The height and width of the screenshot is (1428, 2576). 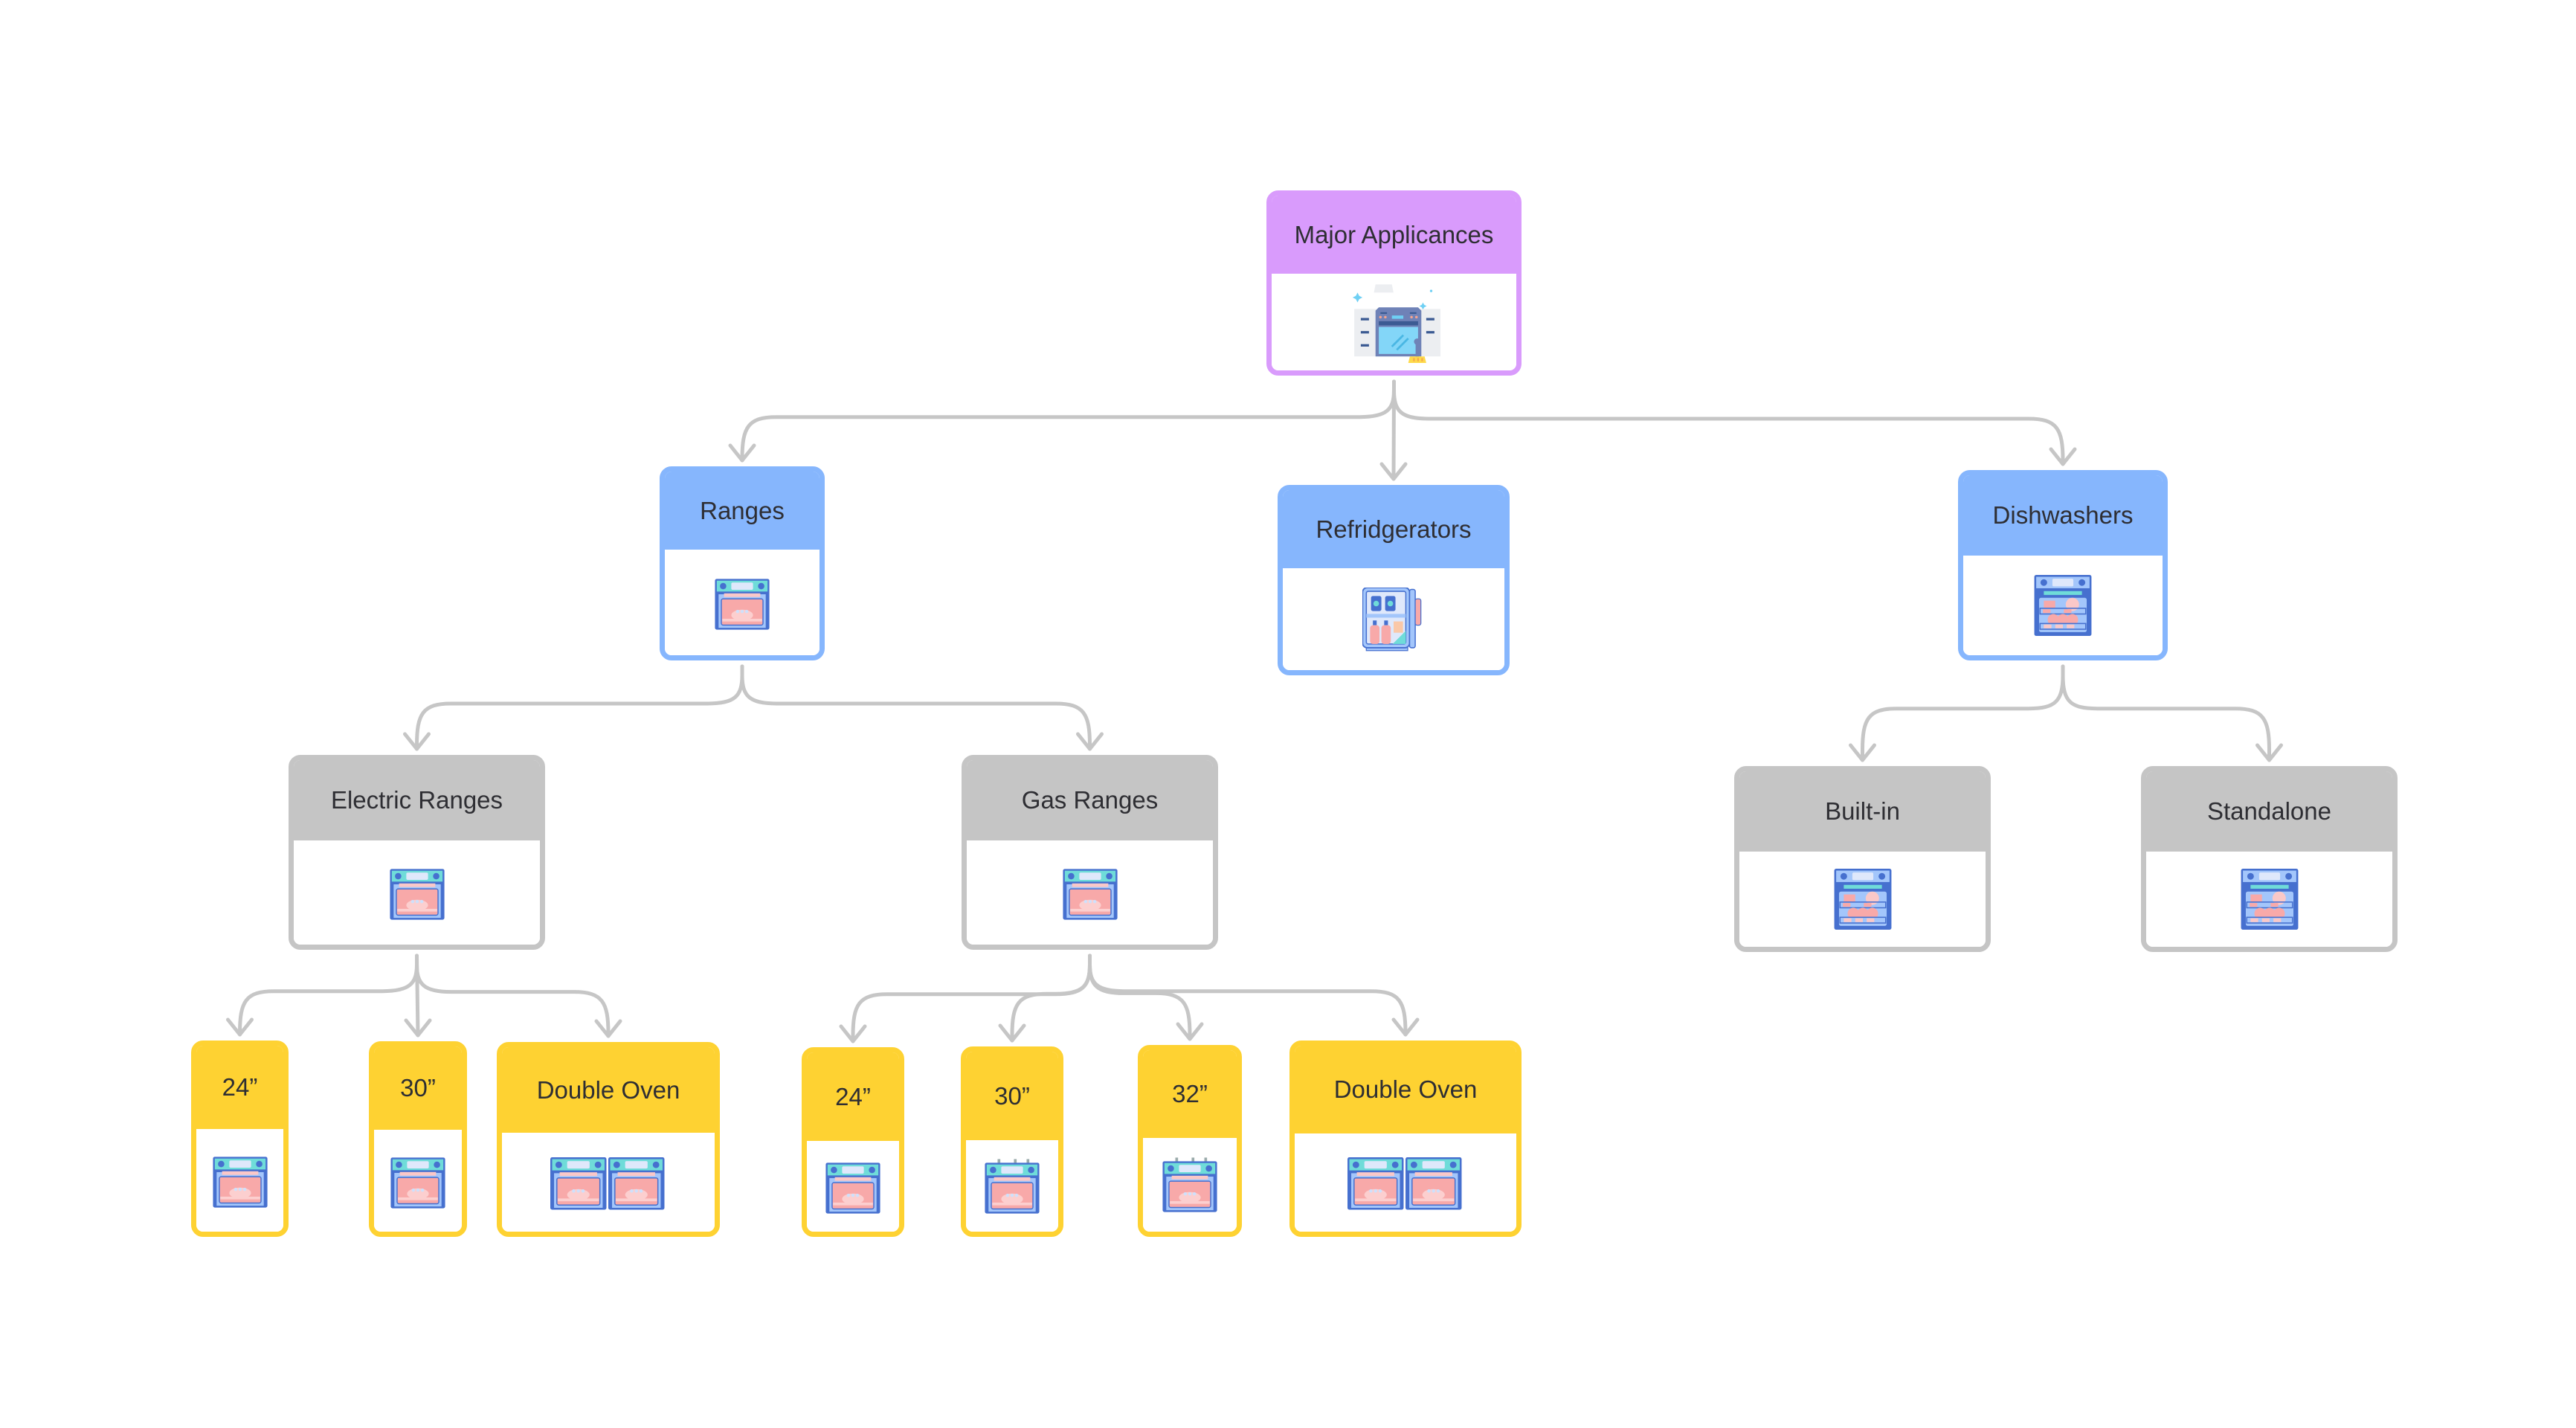 What do you see at coordinates (579, 708) in the screenshot?
I see `connector-ranges-to-electric_ranges` at bounding box center [579, 708].